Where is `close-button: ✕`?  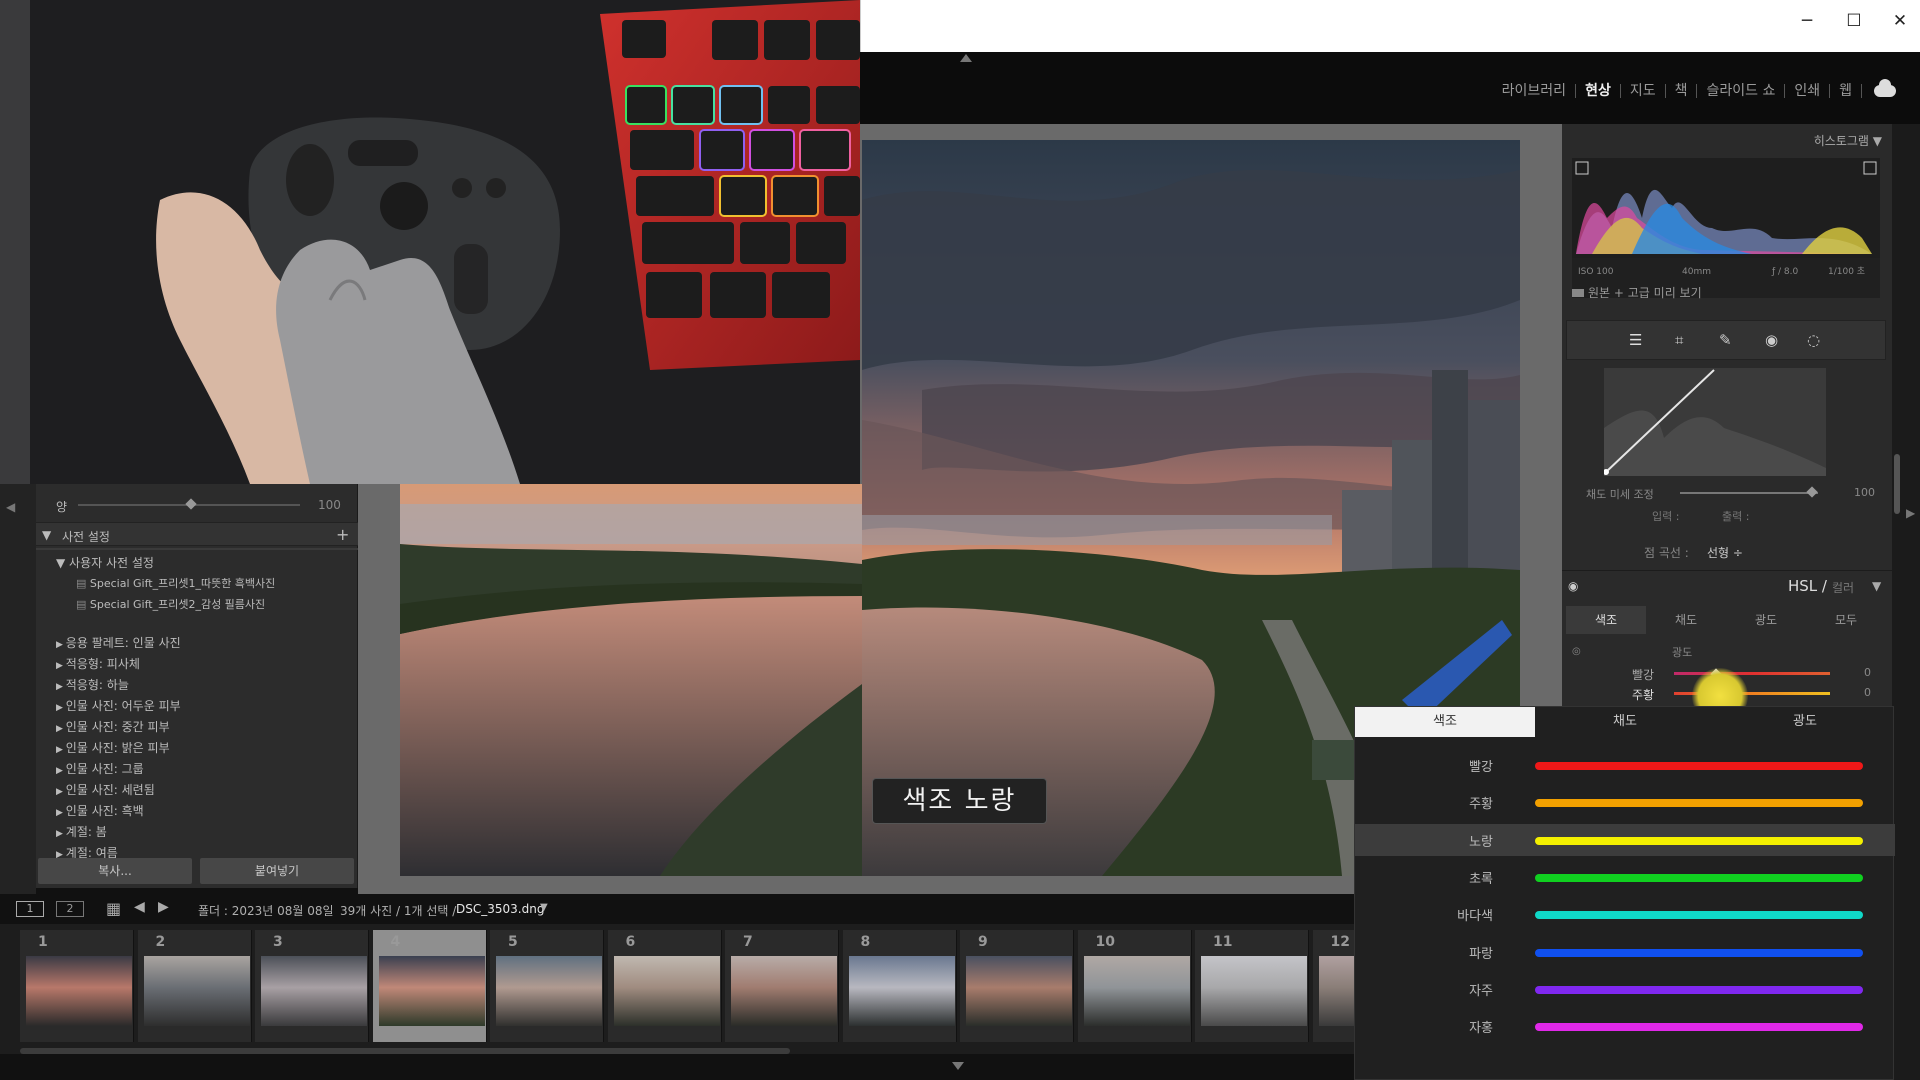 close-button: ✕ is located at coordinates (1900, 21).